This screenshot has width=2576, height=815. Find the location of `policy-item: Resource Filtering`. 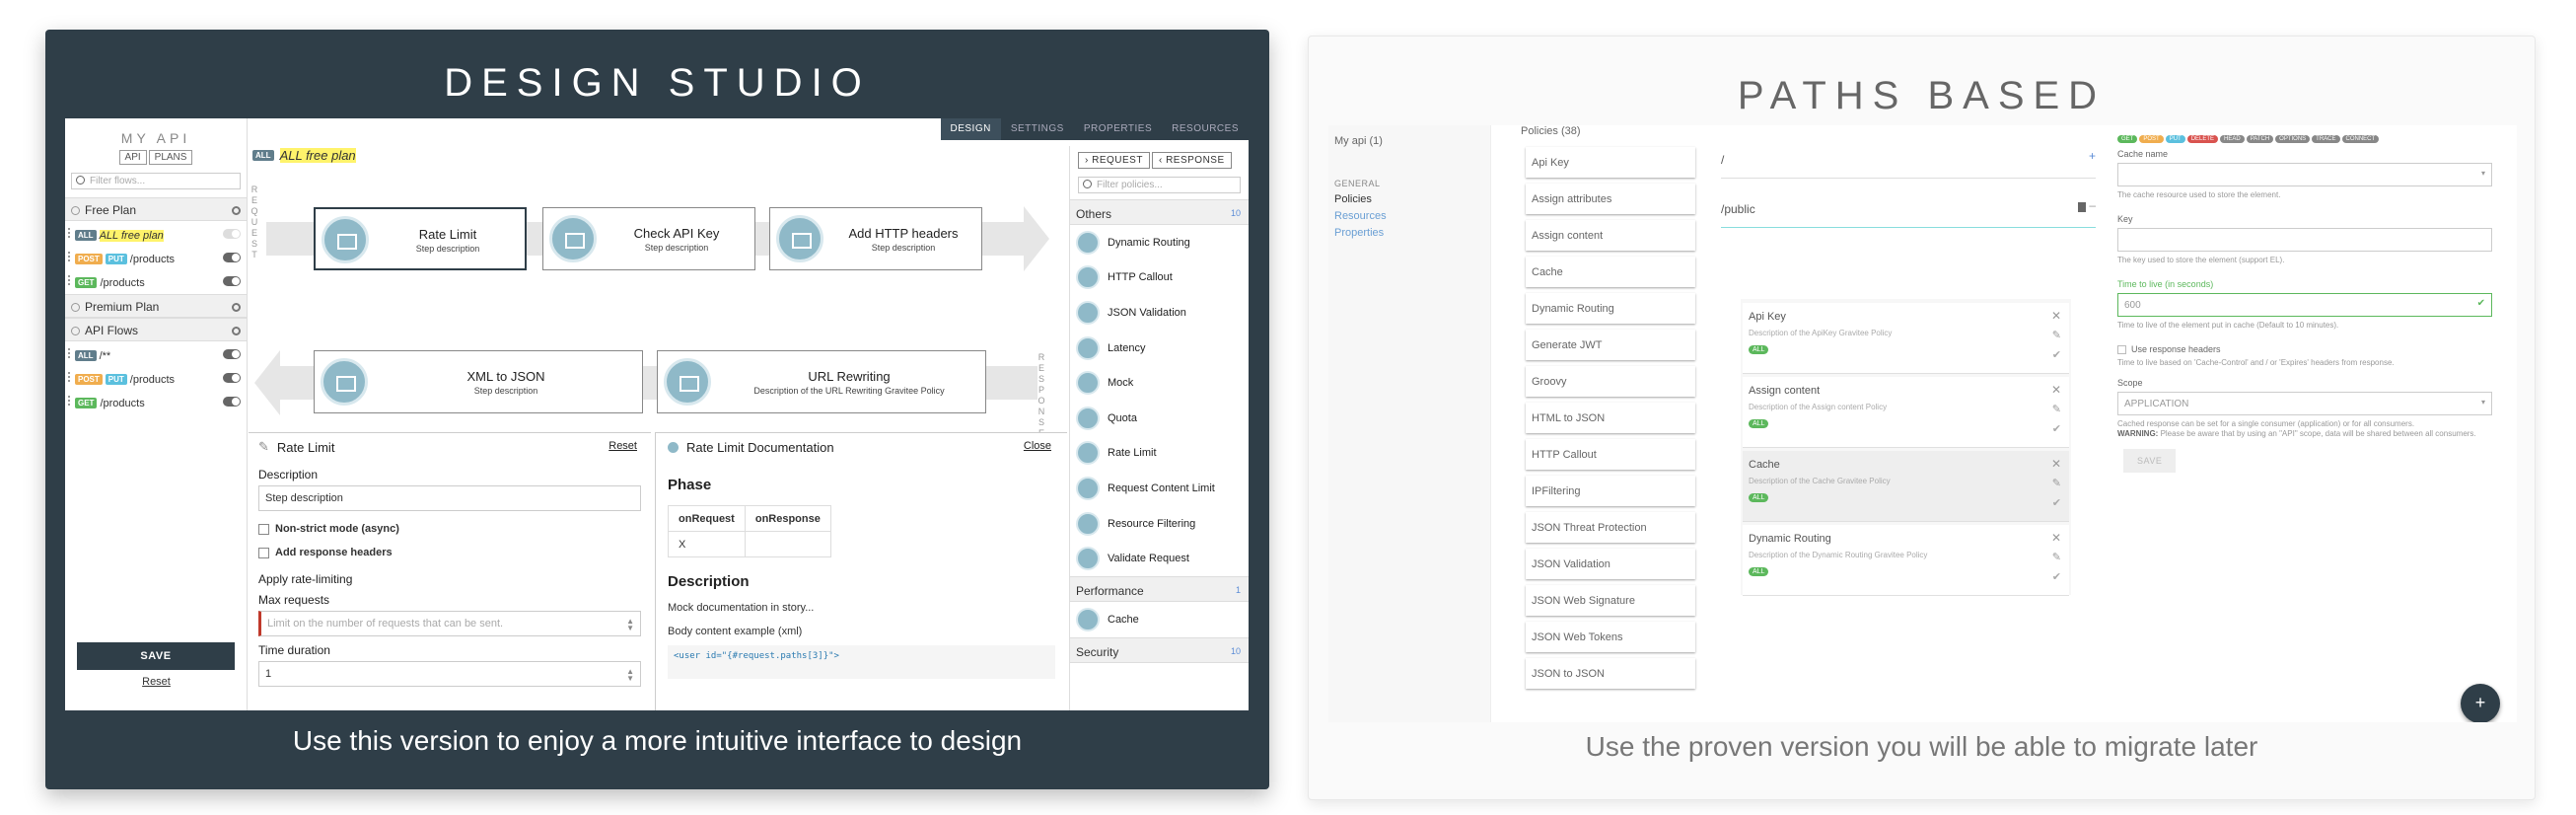

policy-item: Resource Filtering is located at coordinates (1160, 524).